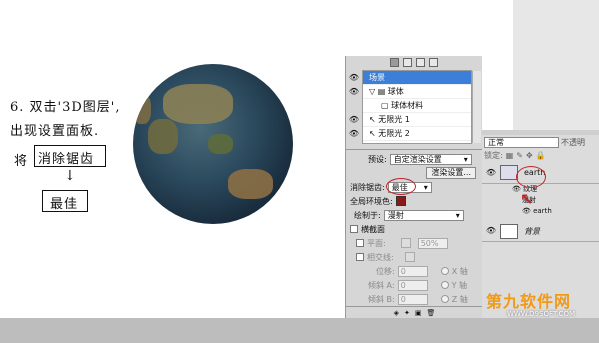 This screenshot has height=343, width=599. I want to click on lock-label: 锁定:, so click(493, 155).